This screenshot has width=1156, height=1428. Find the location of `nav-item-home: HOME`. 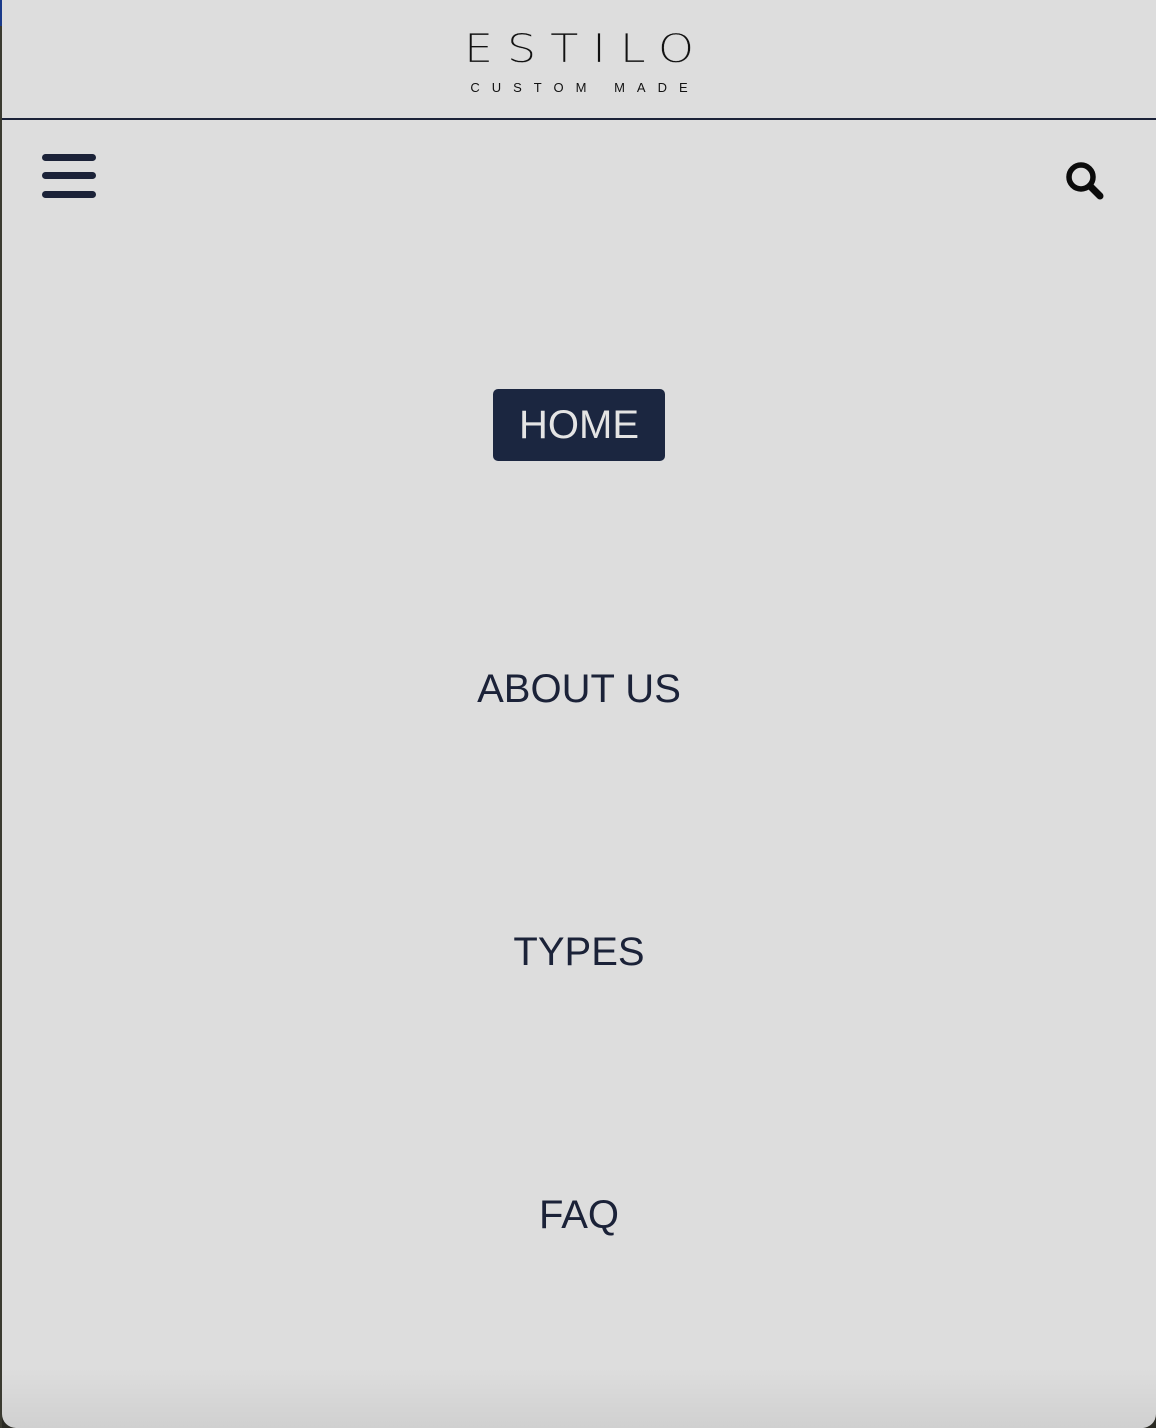

nav-item-home: HOME is located at coordinates (579, 425).